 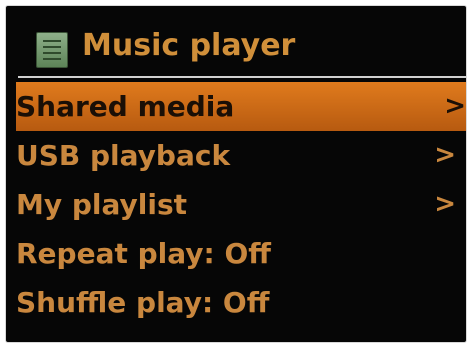 What do you see at coordinates (189, 45) in the screenshot?
I see `page-title: Music player` at bounding box center [189, 45].